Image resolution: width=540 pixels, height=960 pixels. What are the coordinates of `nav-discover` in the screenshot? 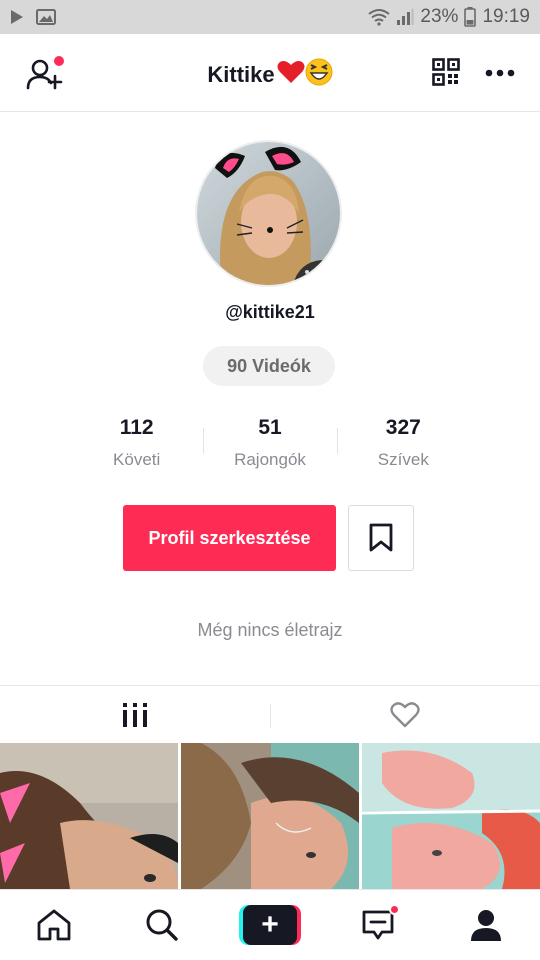 It's located at (162, 925).